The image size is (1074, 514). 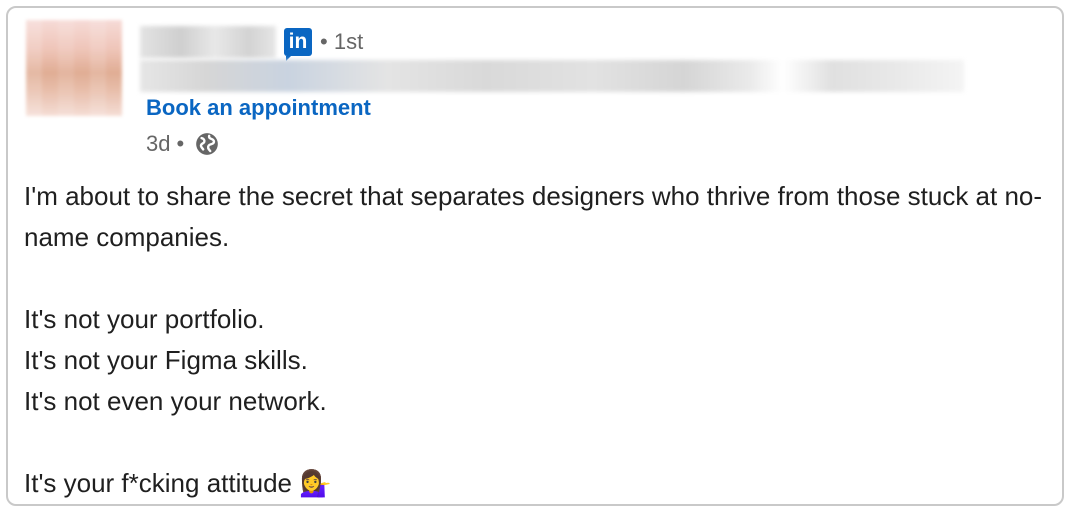 What do you see at coordinates (175, 401) in the screenshot?
I see `post-line: It's not even your network.` at bounding box center [175, 401].